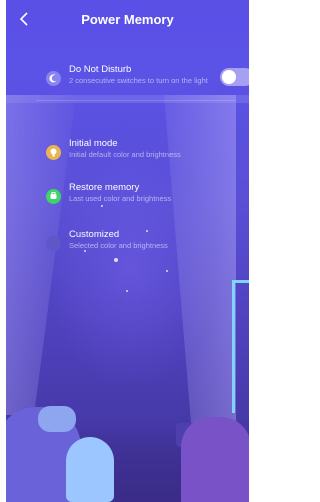  Describe the element at coordinates (118, 245) in the screenshot. I see `mode-description: Selected color and brightness` at that location.